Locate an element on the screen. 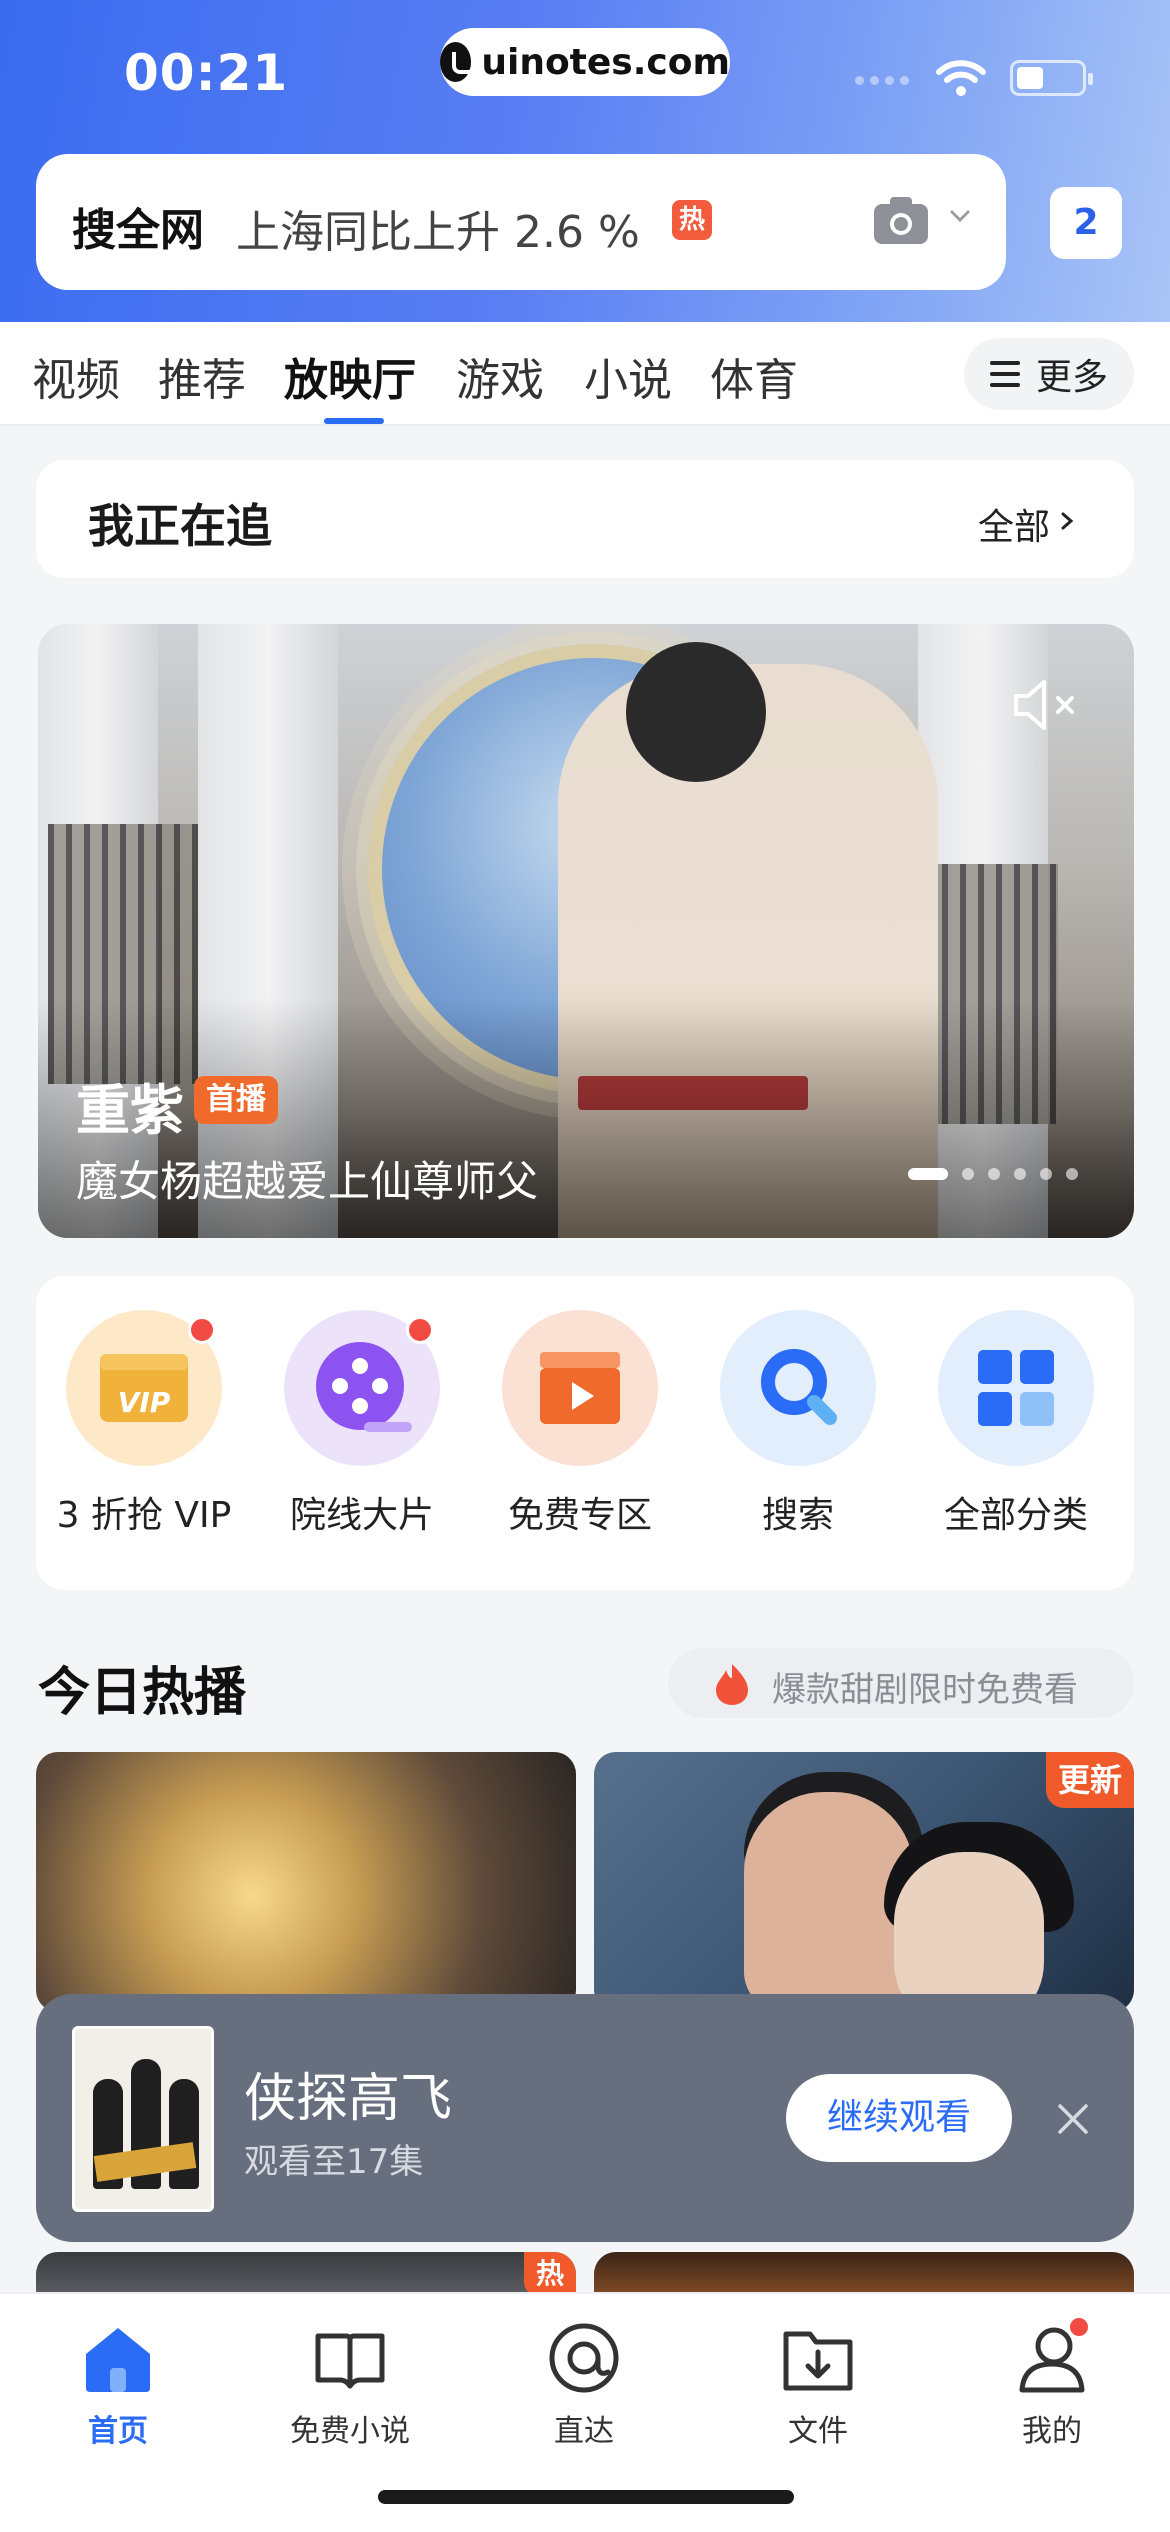  nav-label: 直达 is located at coordinates (584, 2431).